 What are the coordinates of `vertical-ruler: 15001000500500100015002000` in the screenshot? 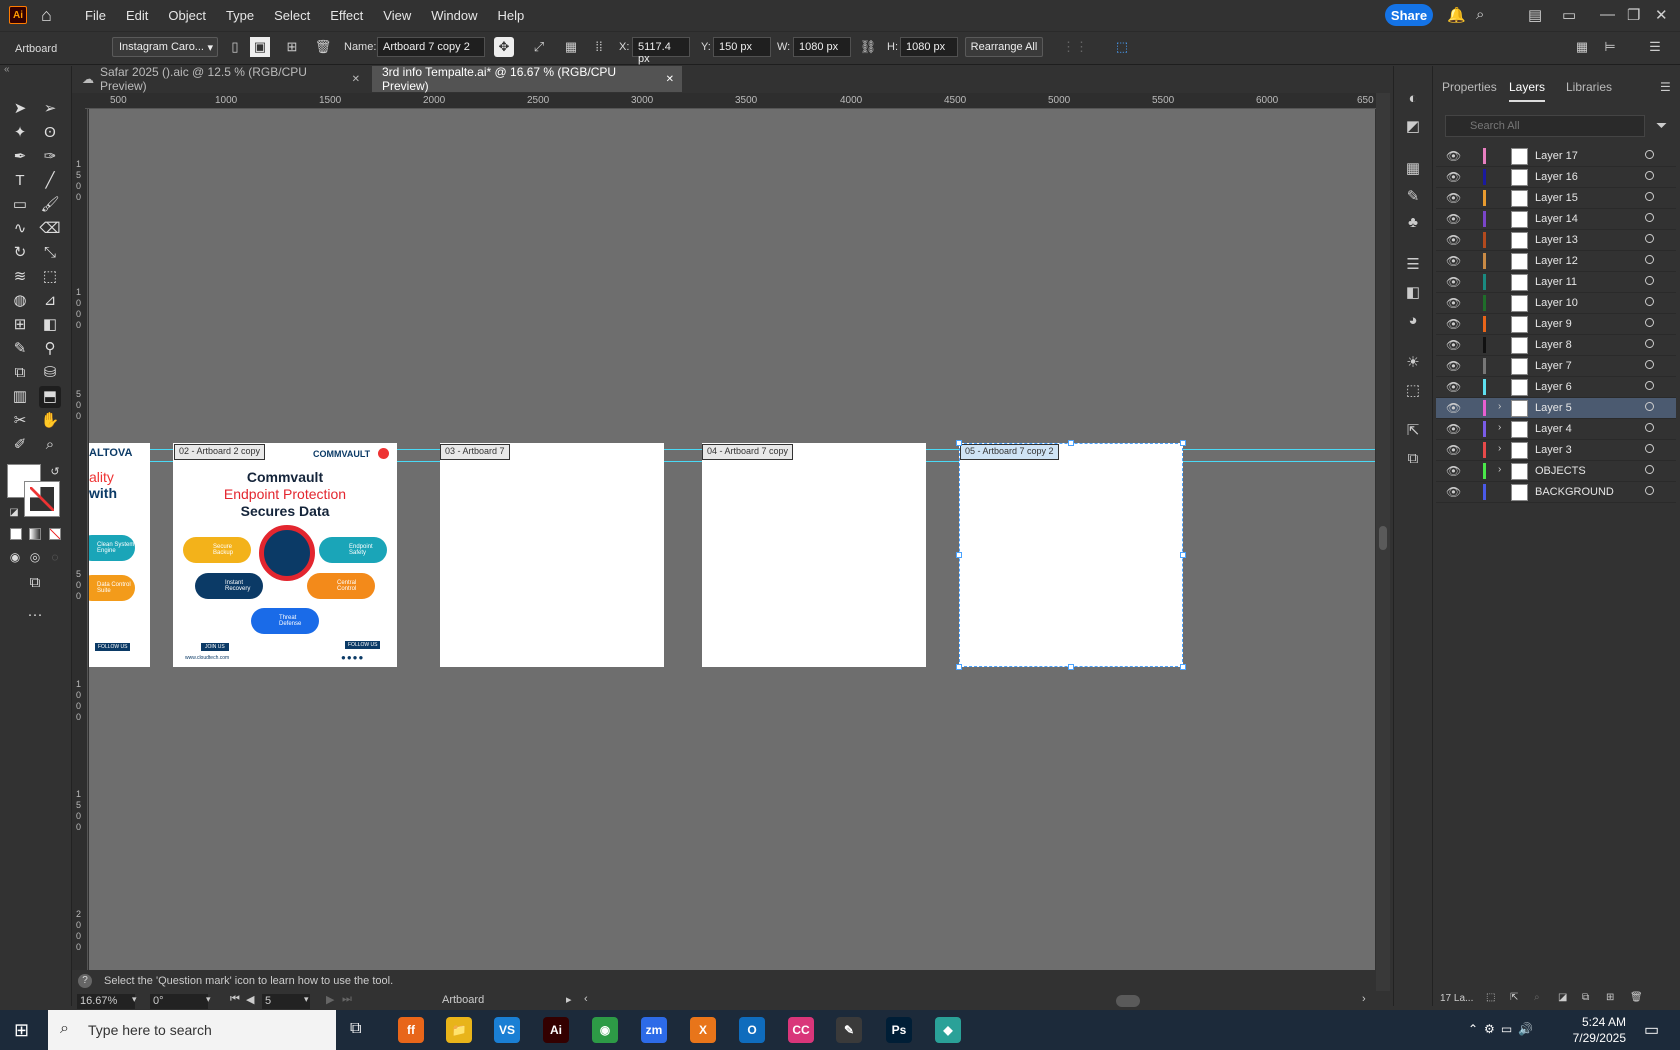 It's located at (80, 539).